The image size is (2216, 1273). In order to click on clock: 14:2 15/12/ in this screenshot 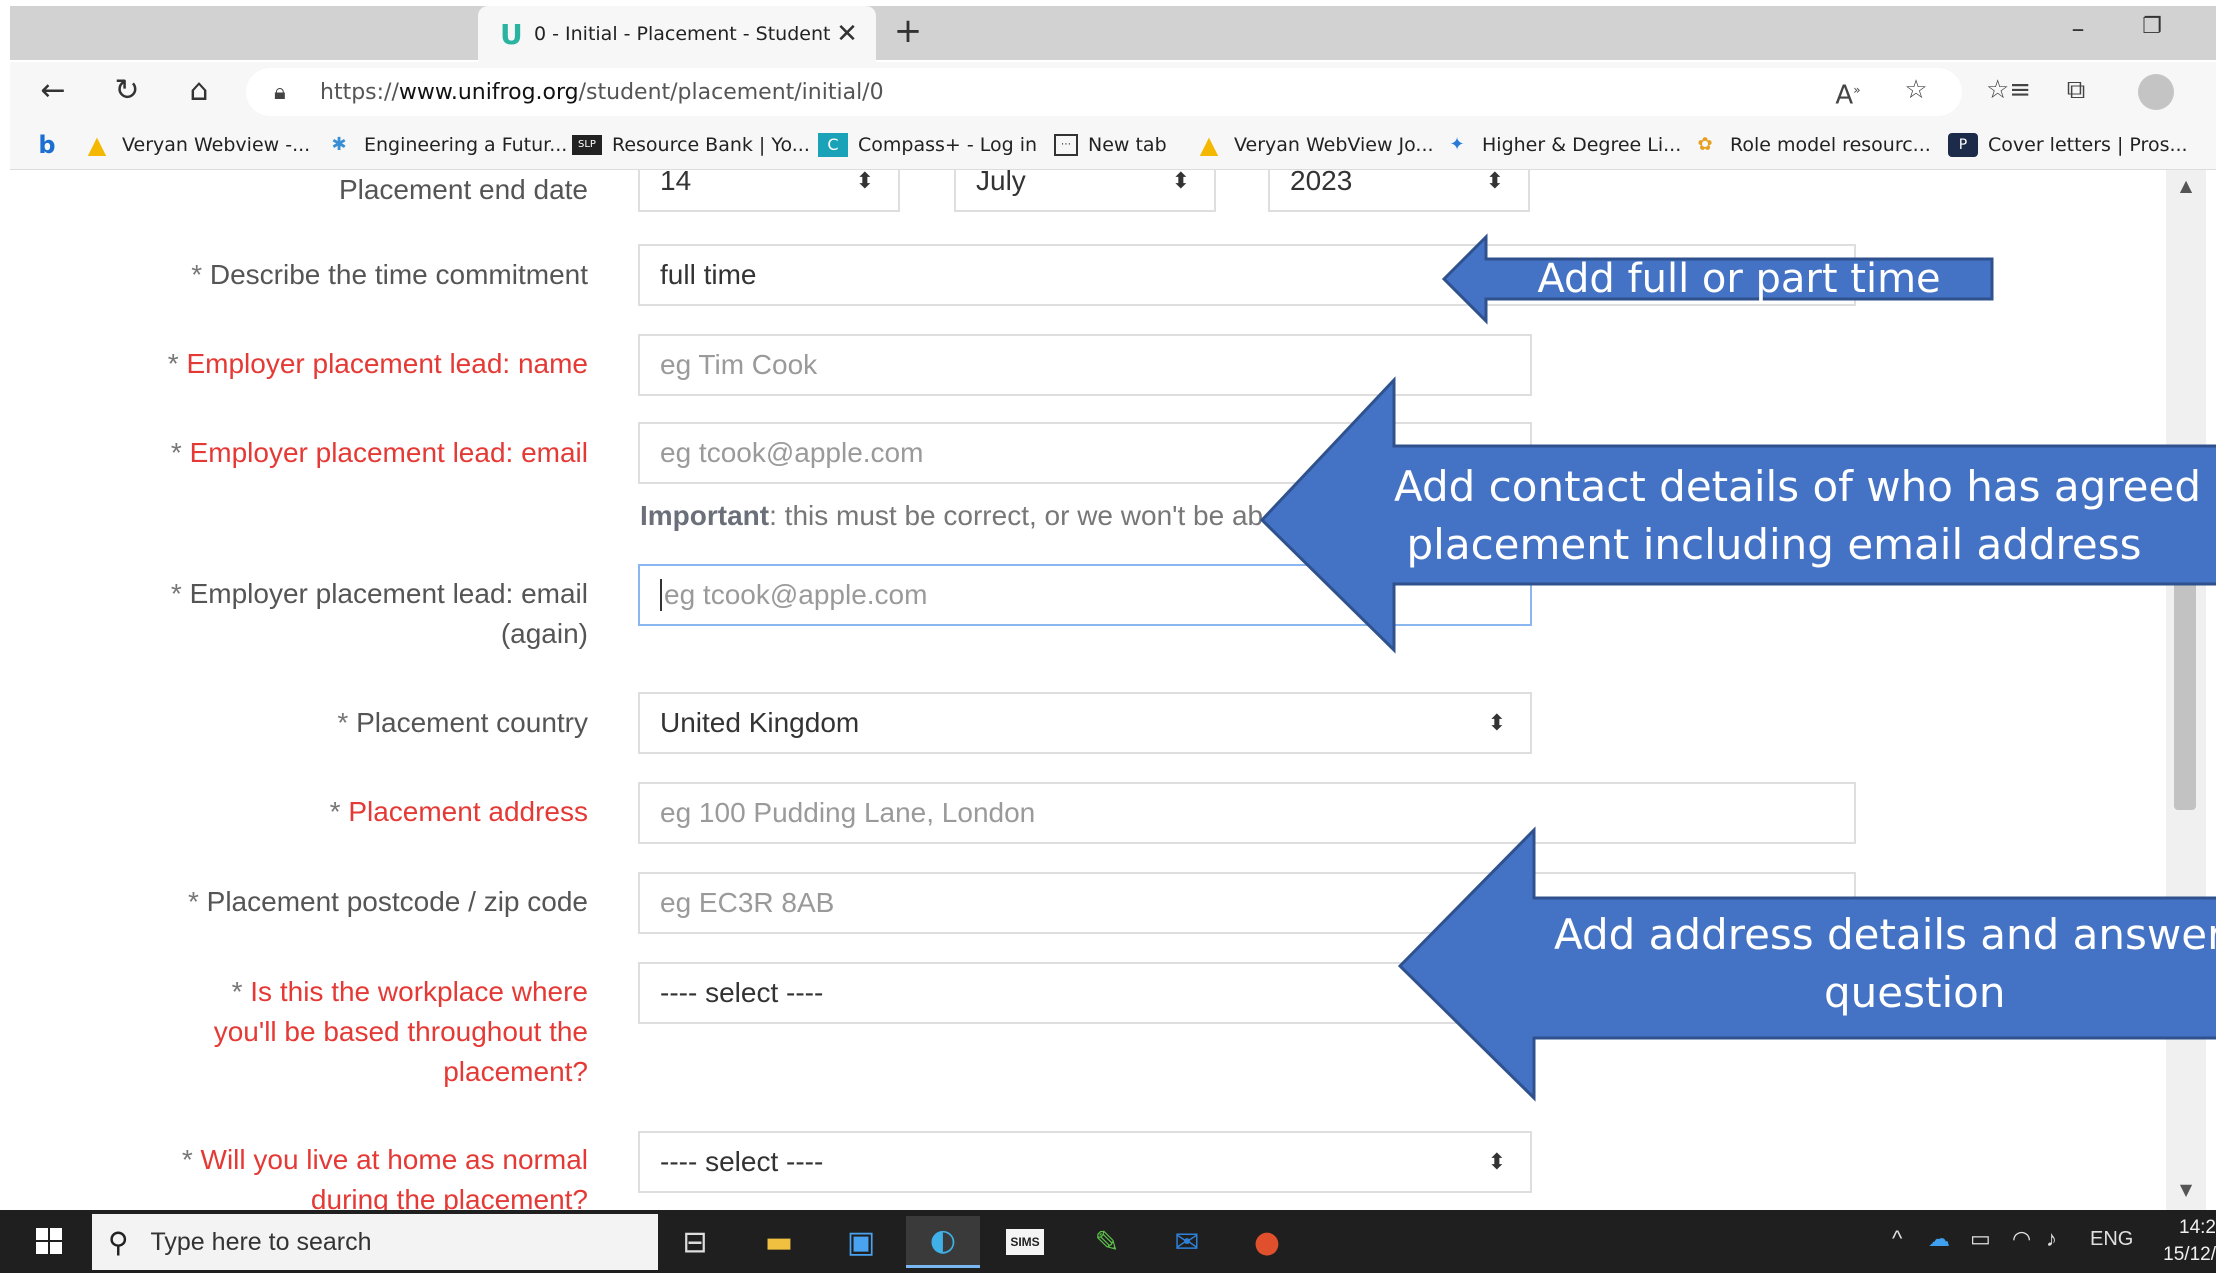, I will do `click(2184, 1241)`.